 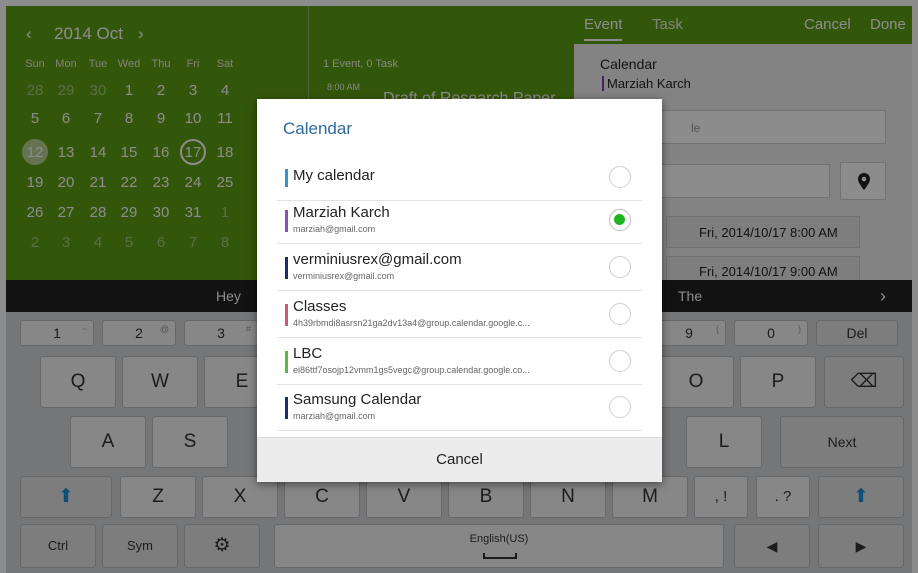 I want to click on calendar-option-name: Samsung Calendar, so click(x=357, y=399).